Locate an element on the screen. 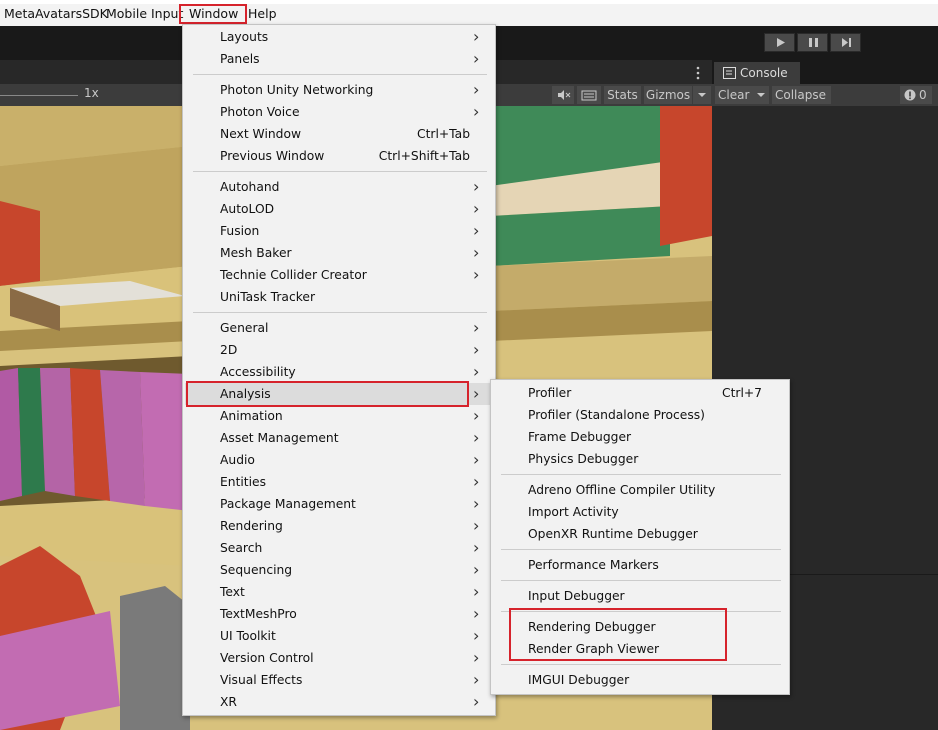 Image resolution: width=938 pixels, height=730 pixels. menu-mobile-input: Mobile Input is located at coordinates (144, 14).